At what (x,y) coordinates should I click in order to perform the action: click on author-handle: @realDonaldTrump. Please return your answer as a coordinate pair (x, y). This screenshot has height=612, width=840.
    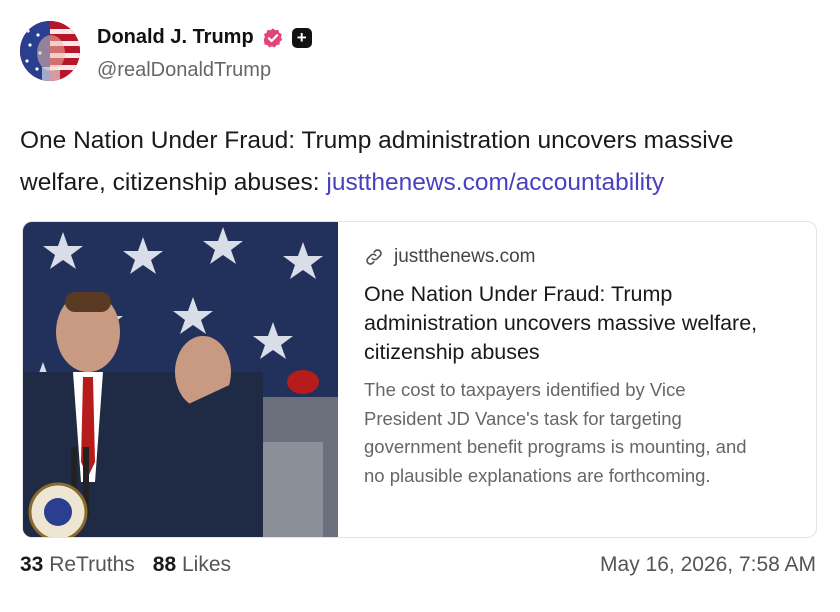
    Looking at the image, I should click on (184, 70).